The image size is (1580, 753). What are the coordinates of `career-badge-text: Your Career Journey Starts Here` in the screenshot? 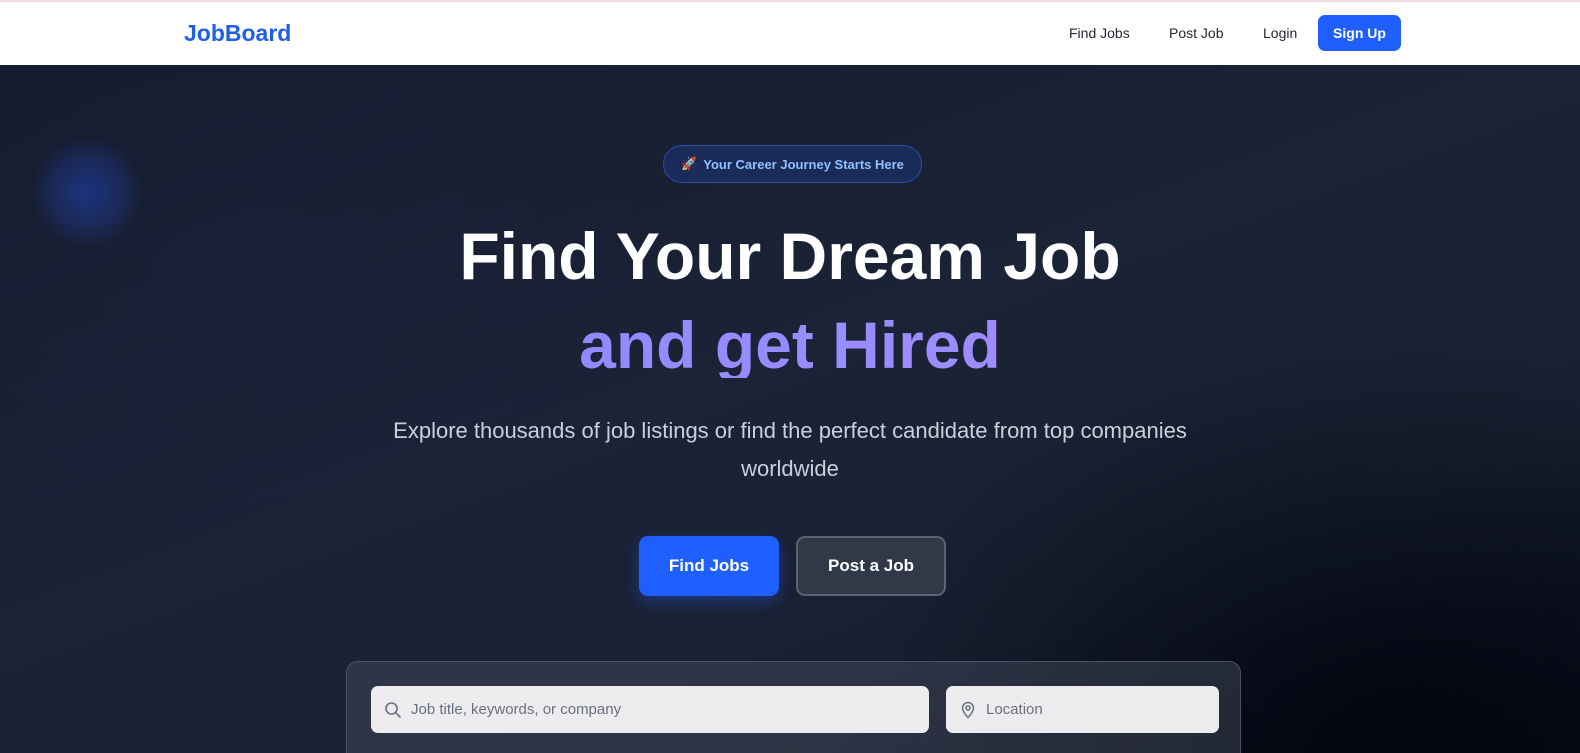 It's located at (803, 164).